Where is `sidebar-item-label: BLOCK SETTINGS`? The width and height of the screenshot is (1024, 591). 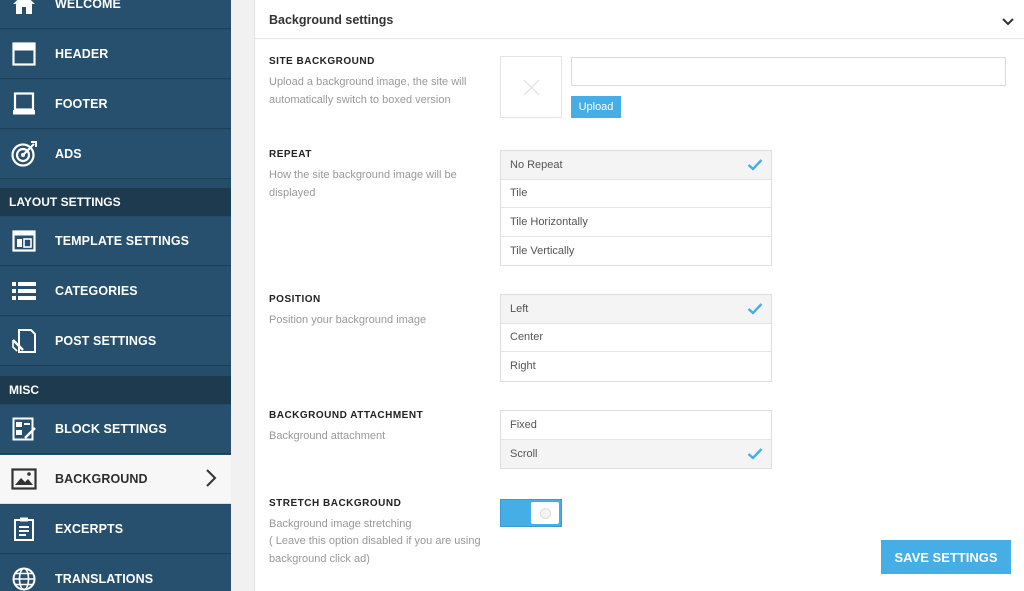
sidebar-item-label: BLOCK SETTINGS is located at coordinates (111, 429).